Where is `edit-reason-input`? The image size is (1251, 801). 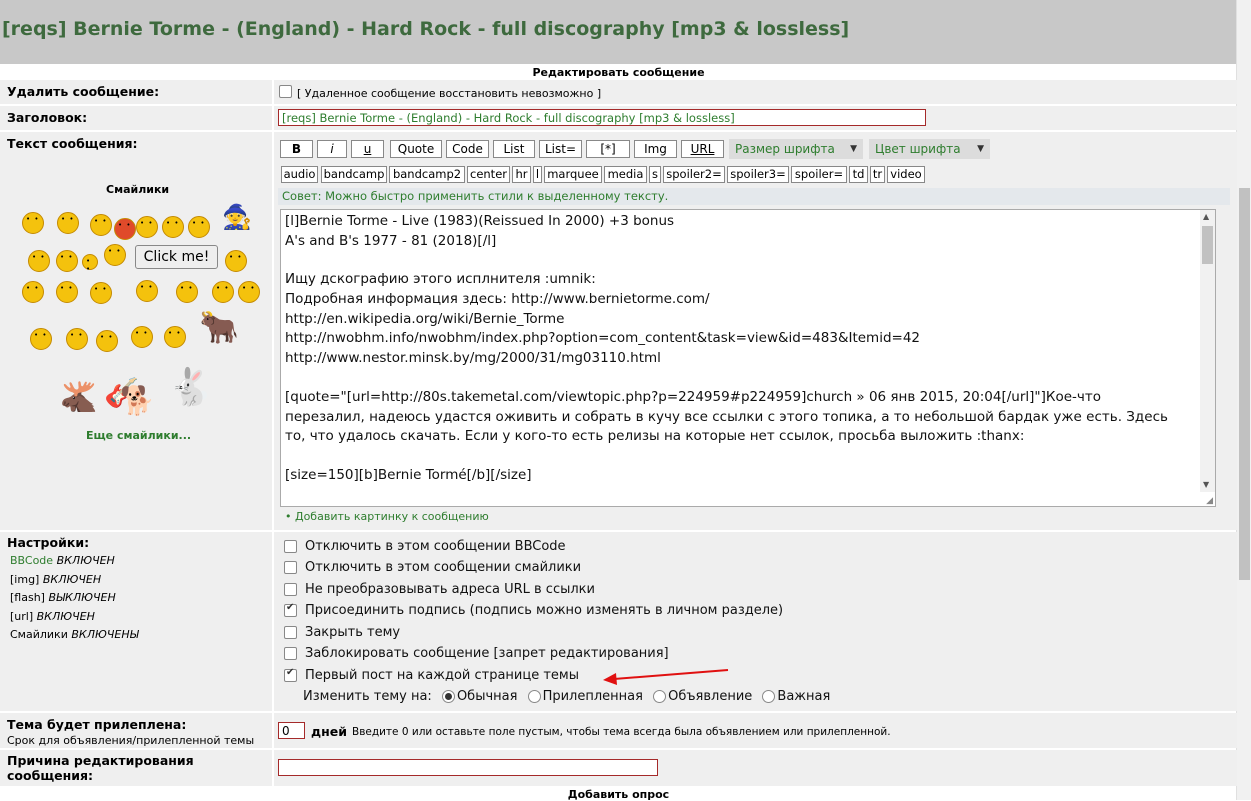 edit-reason-input is located at coordinates (468, 767).